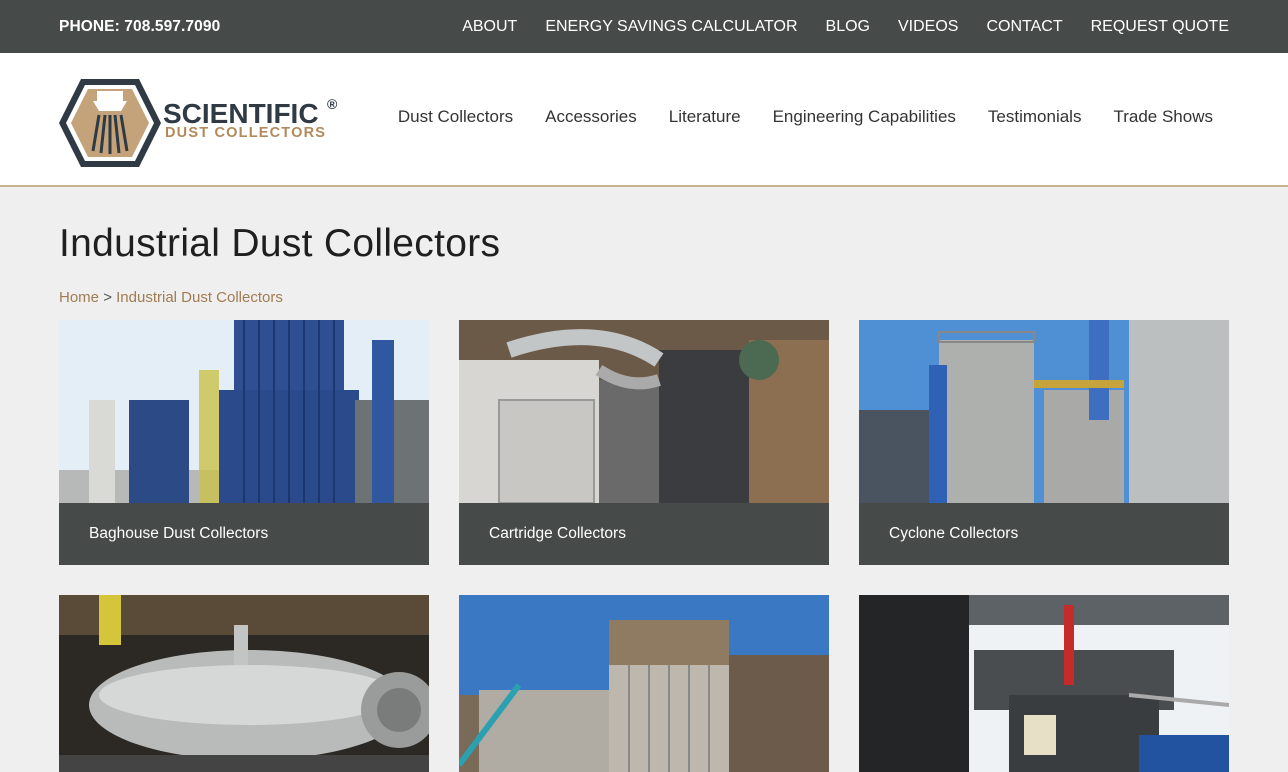 This screenshot has height=772, width=1288. I want to click on product-card-baghouse: Baghouse Dust Collectors, so click(244, 442).